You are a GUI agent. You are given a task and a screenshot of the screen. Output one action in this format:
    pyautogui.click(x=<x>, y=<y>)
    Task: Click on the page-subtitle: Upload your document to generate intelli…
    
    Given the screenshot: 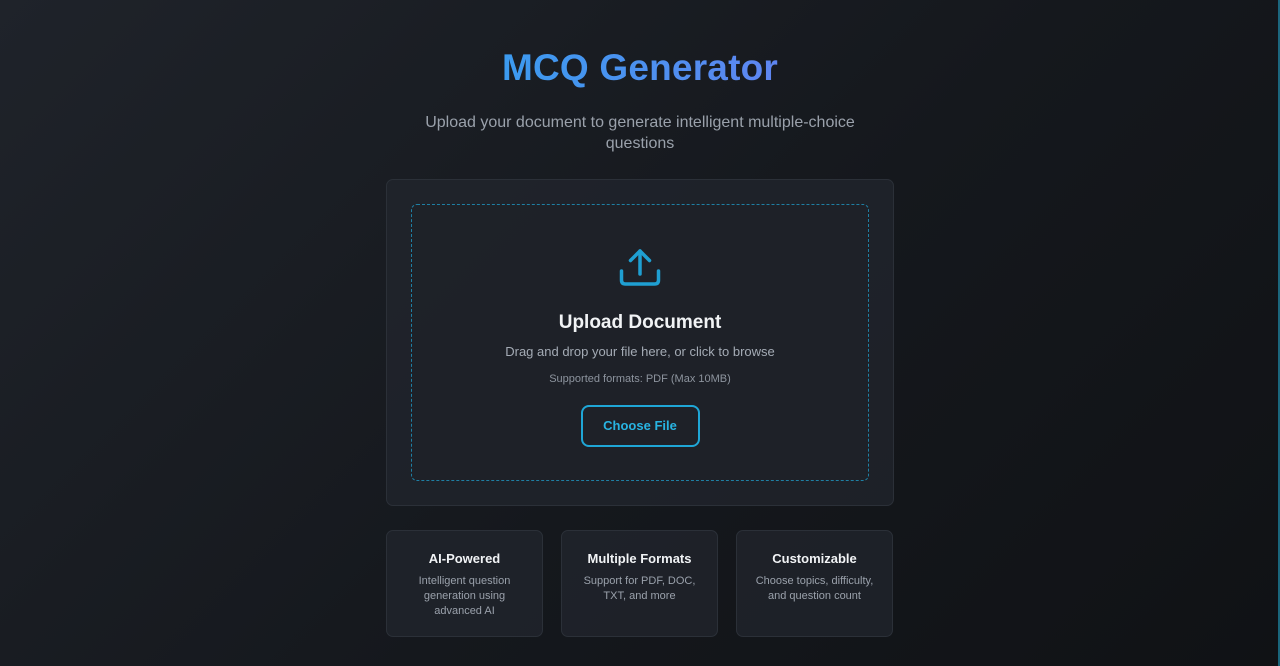 What is the action you would take?
    pyautogui.click(x=640, y=133)
    